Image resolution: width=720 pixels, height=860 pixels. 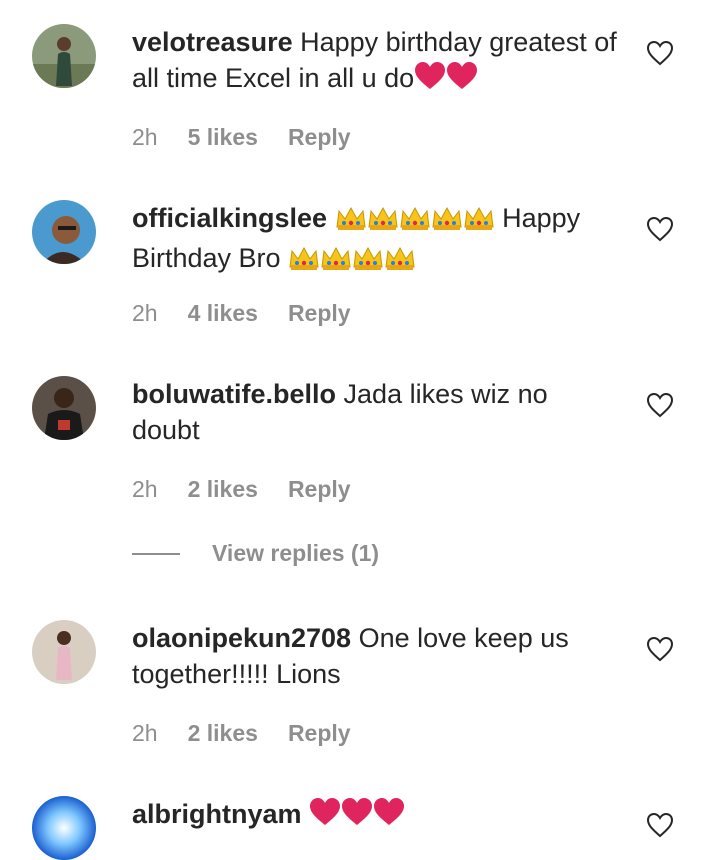 I want to click on likes-count: 4 likes, so click(x=223, y=313).